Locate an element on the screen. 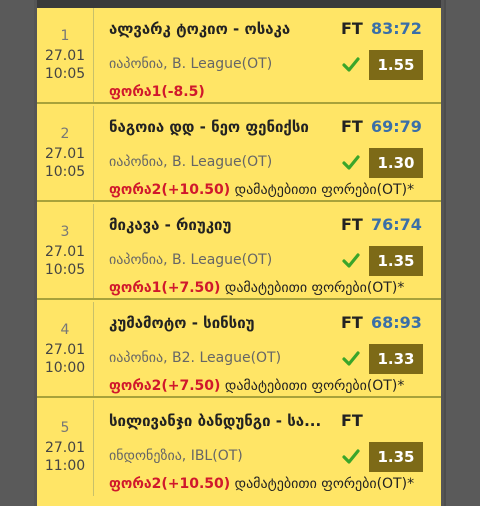  match-score: 68:93 is located at coordinates (396, 322).